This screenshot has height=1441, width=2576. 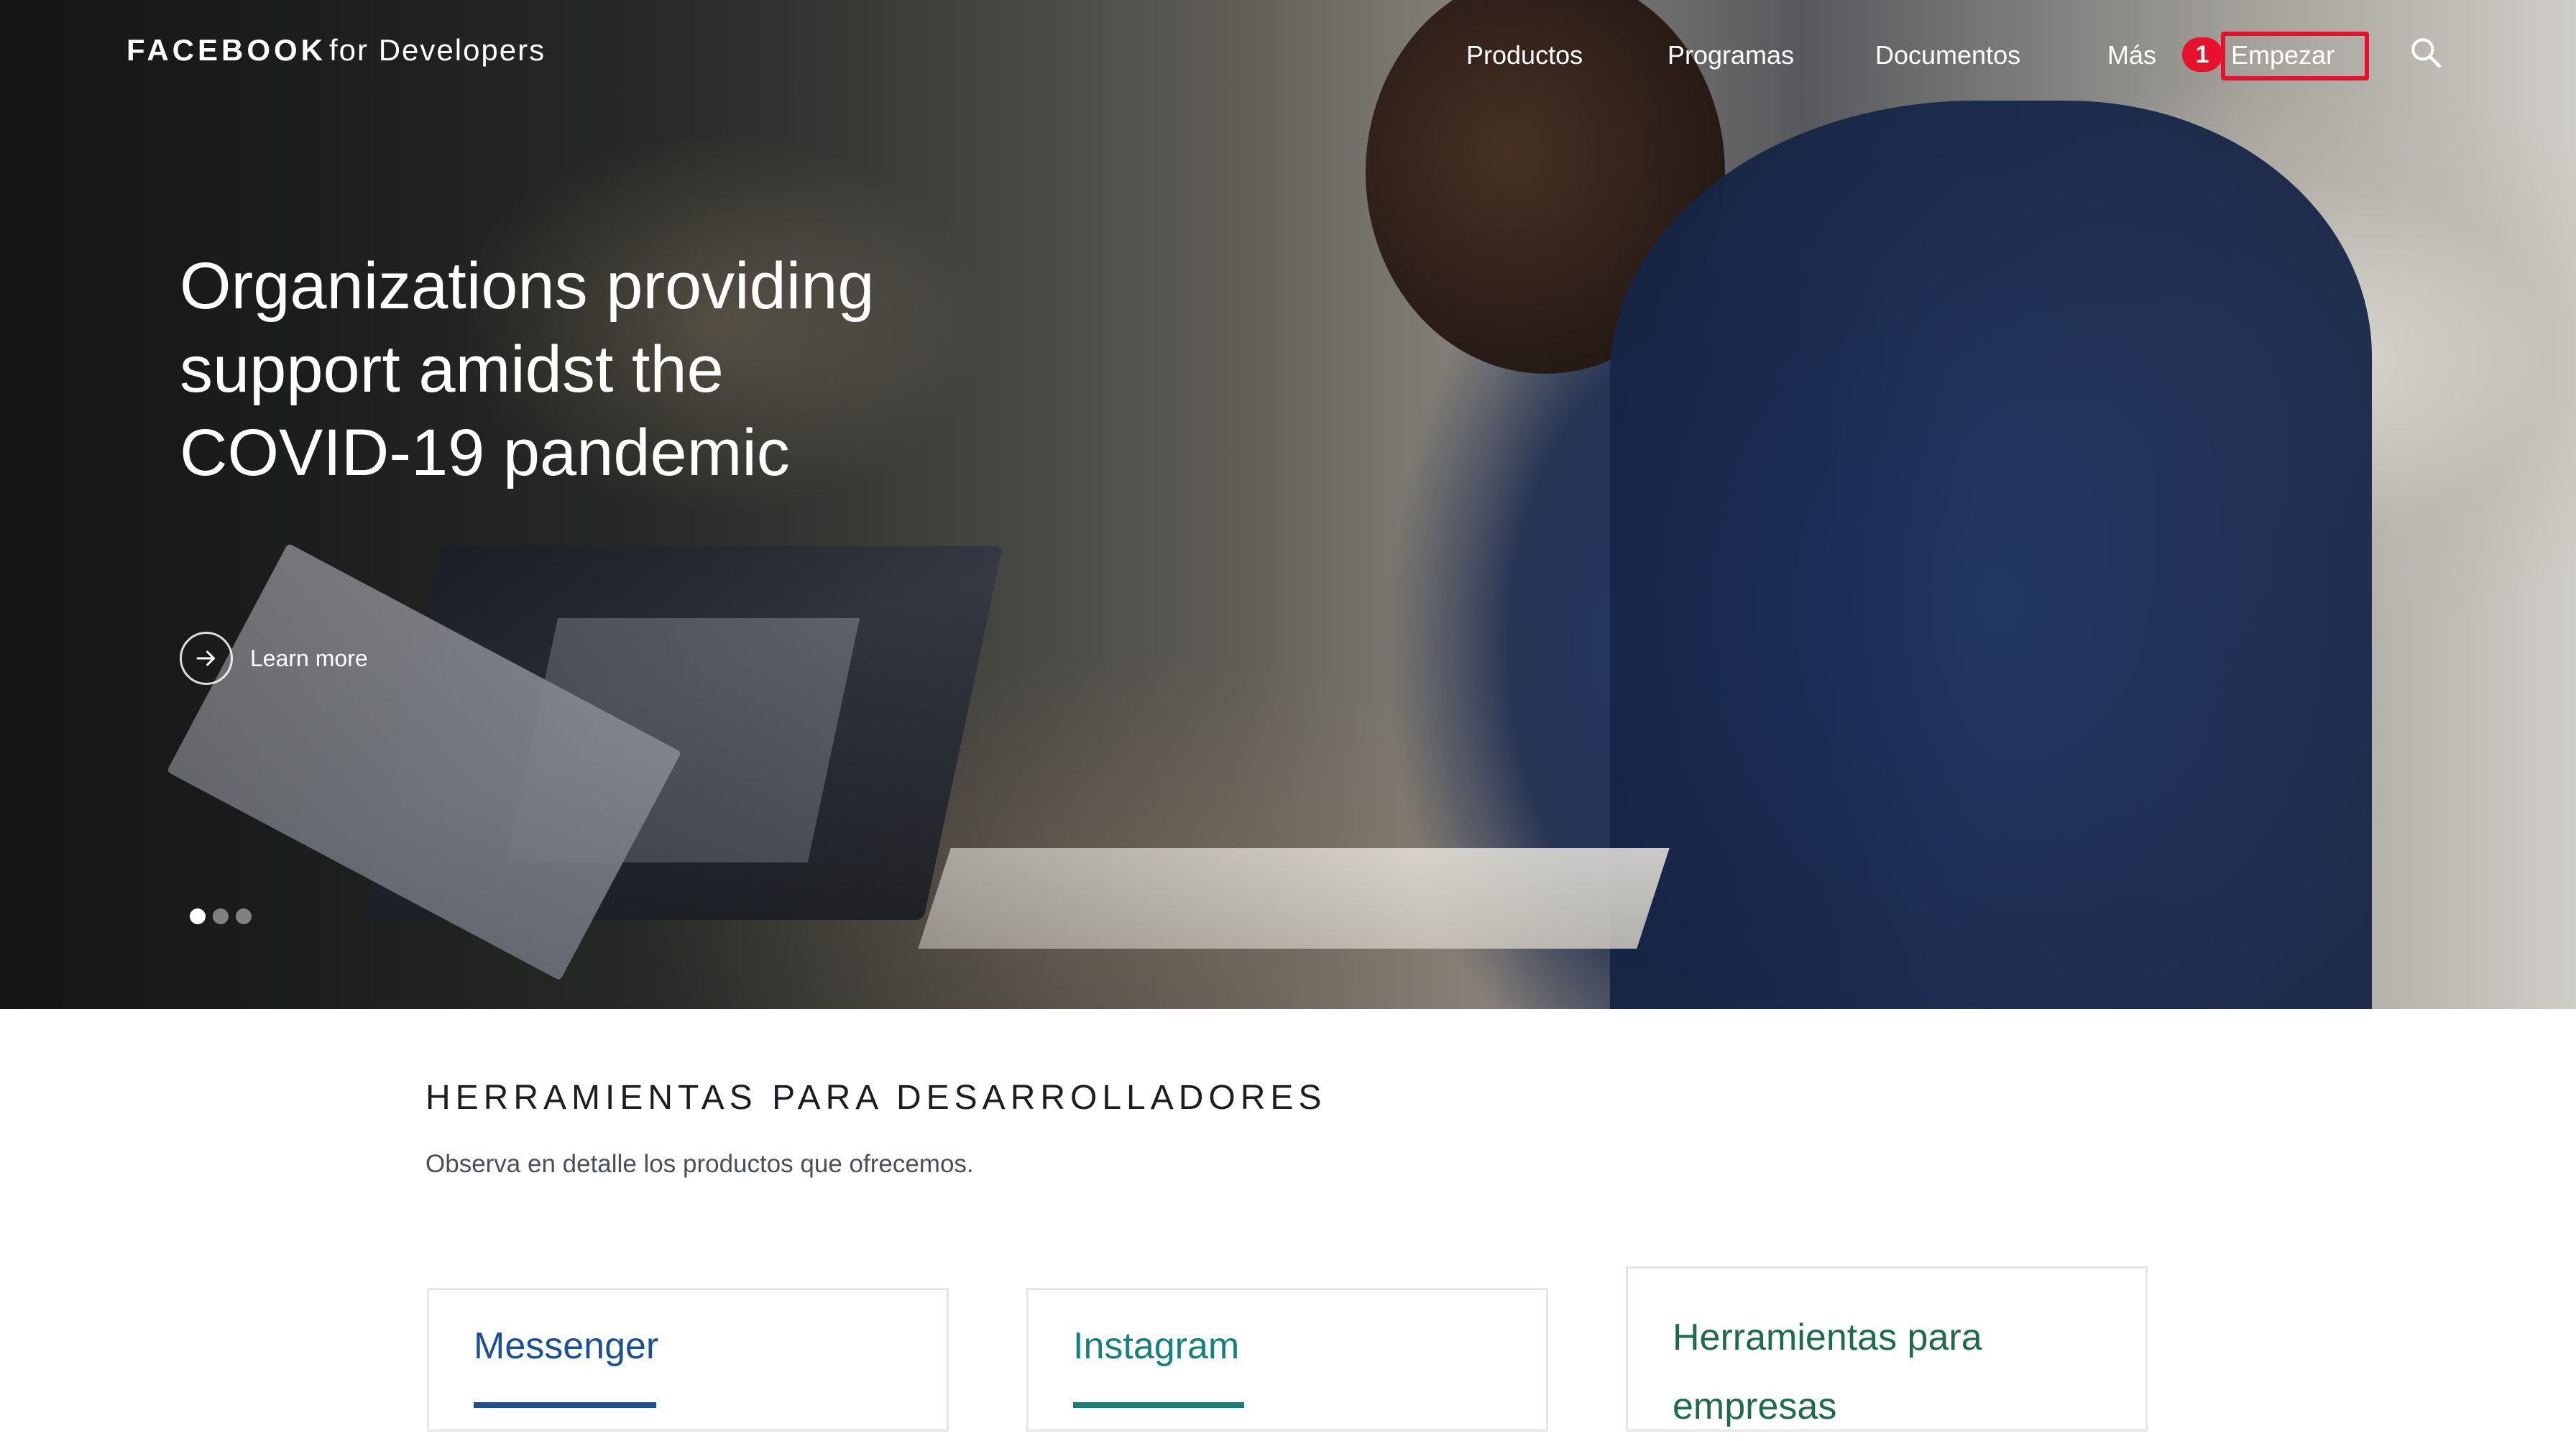 What do you see at coordinates (688, 1360) in the screenshot?
I see `product-card-messenger: Messenger` at bounding box center [688, 1360].